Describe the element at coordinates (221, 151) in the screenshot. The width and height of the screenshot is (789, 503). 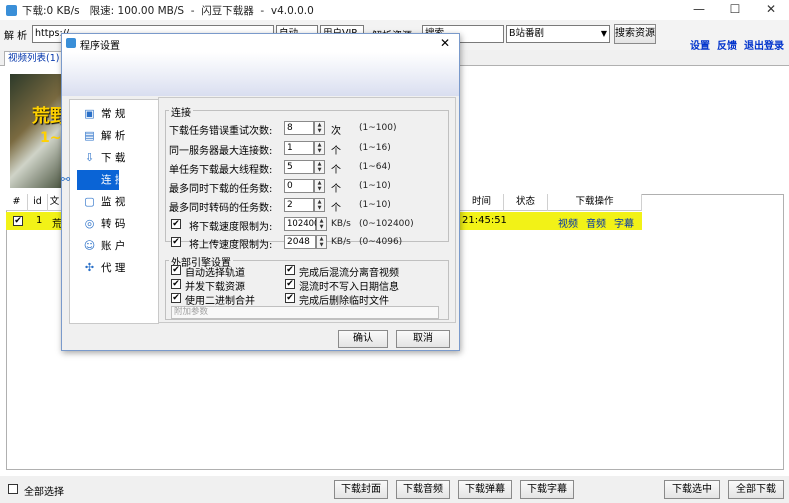
I see `max-conn-label: 同一服务器最大连接数:` at that location.